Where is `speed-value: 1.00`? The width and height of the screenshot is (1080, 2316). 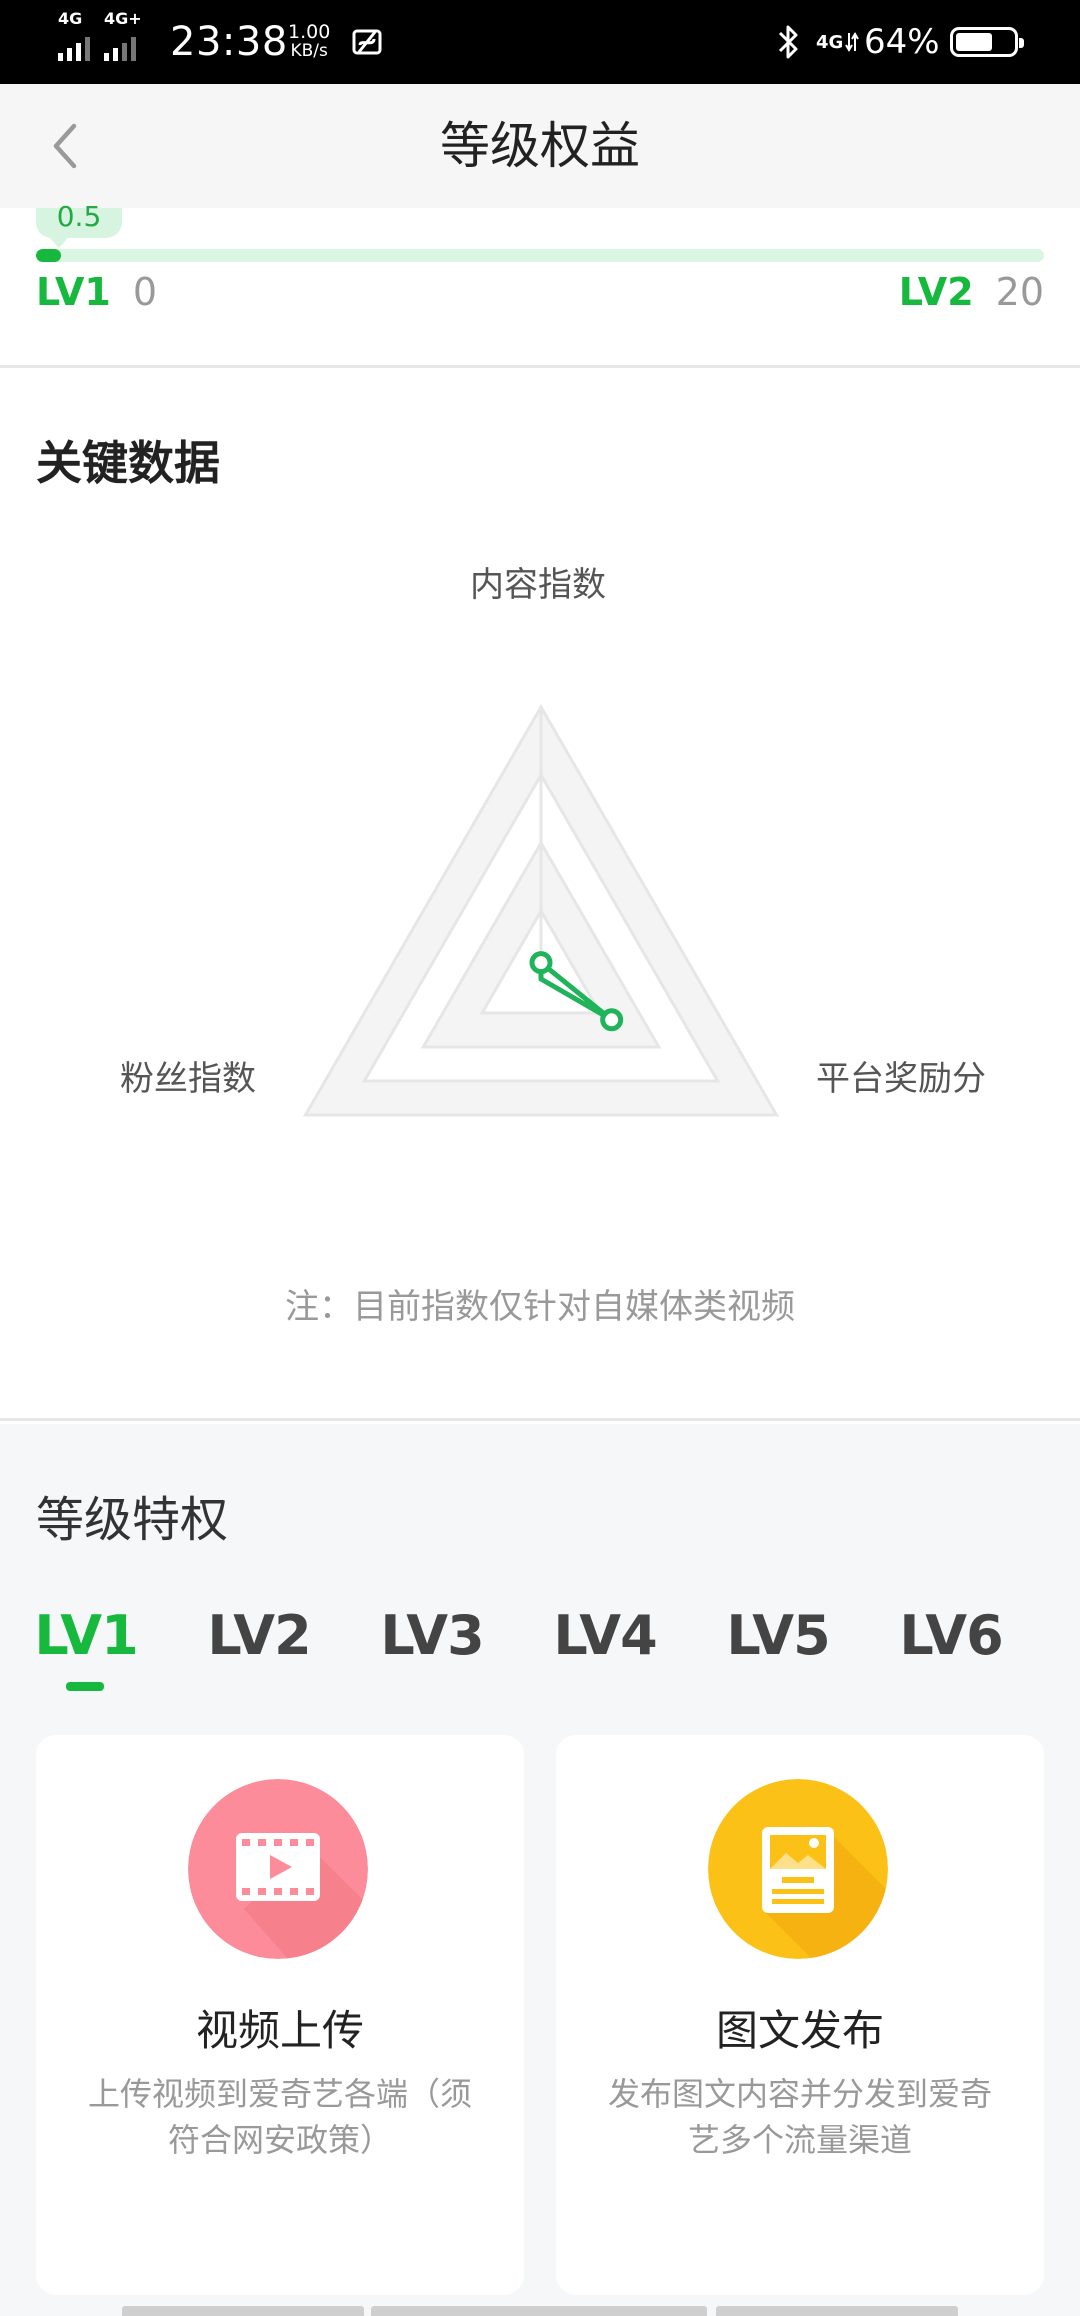
speed-value: 1.00 is located at coordinates (309, 32).